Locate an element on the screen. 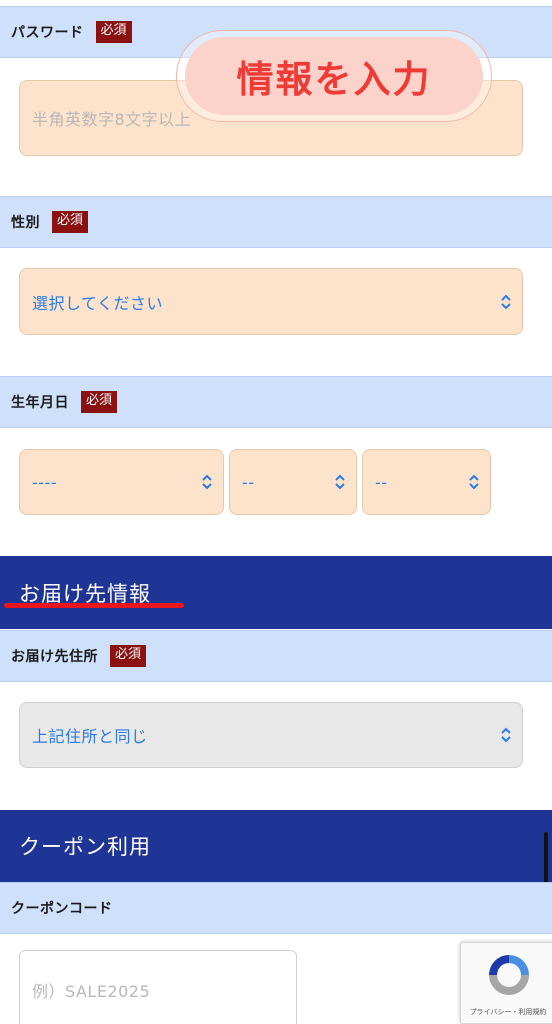  recaptcha-logo-icon is located at coordinates (509, 975).